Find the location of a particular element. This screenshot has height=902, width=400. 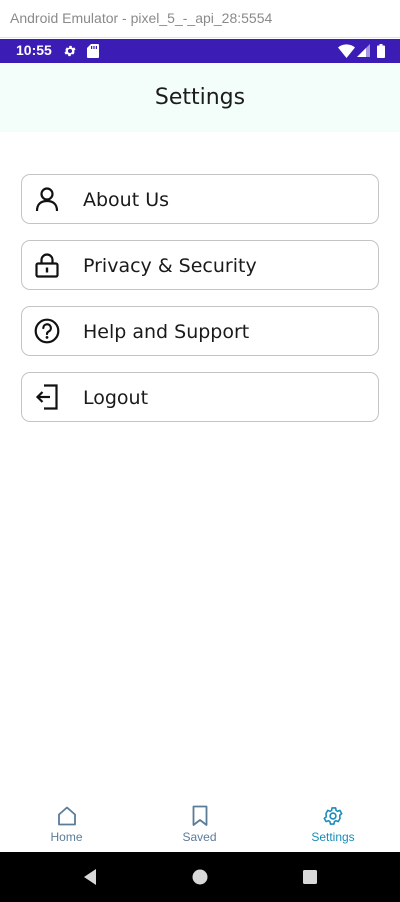

page-title: Settings is located at coordinates (200, 97).